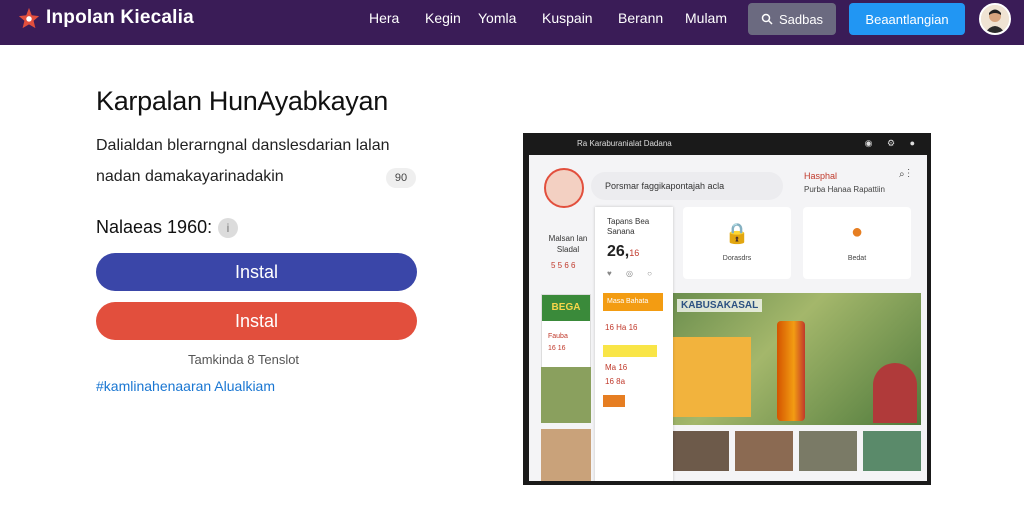 This screenshot has width=1024, height=512. What do you see at coordinates (634, 253) in the screenshot?
I see `mockup-popup-number-suffix: 16` at bounding box center [634, 253].